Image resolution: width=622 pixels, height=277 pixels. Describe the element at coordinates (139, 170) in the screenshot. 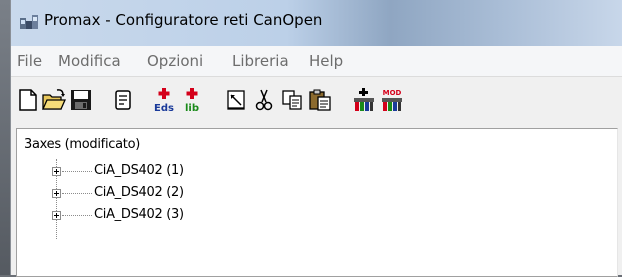

I see `tree-node-label: CiA_DS402 (1)` at that location.